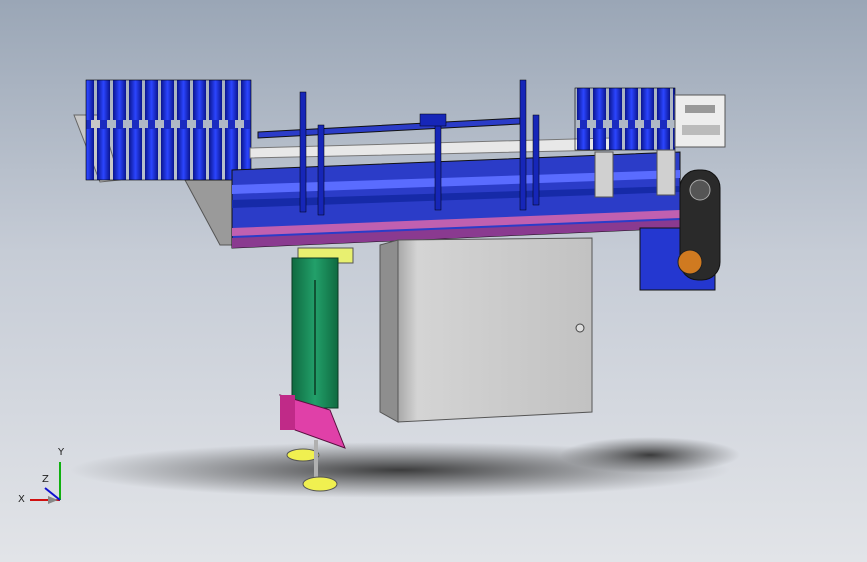  I want to click on triad-y-label: Y, so click(61, 452).